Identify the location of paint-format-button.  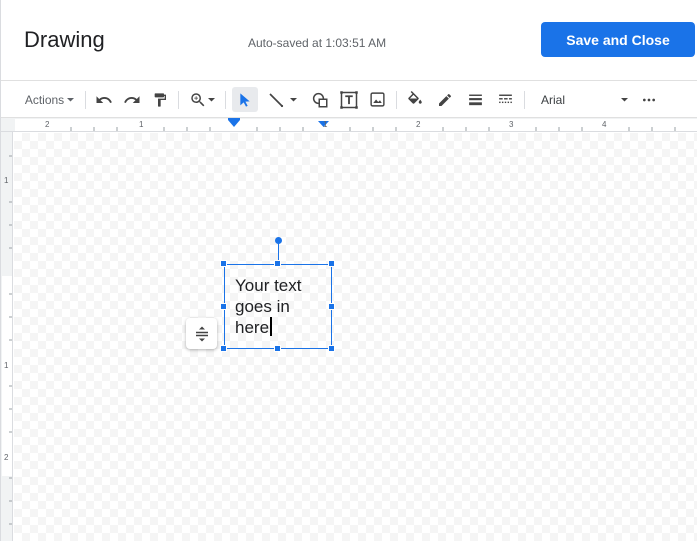
(160, 99).